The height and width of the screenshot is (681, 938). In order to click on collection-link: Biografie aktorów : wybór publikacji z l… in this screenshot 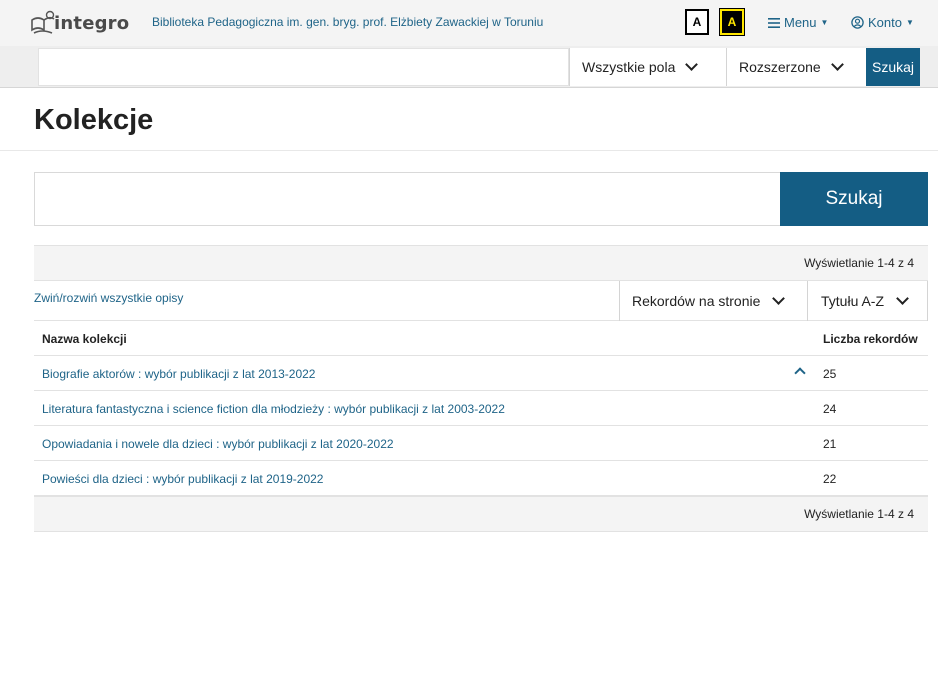, I will do `click(178, 374)`.